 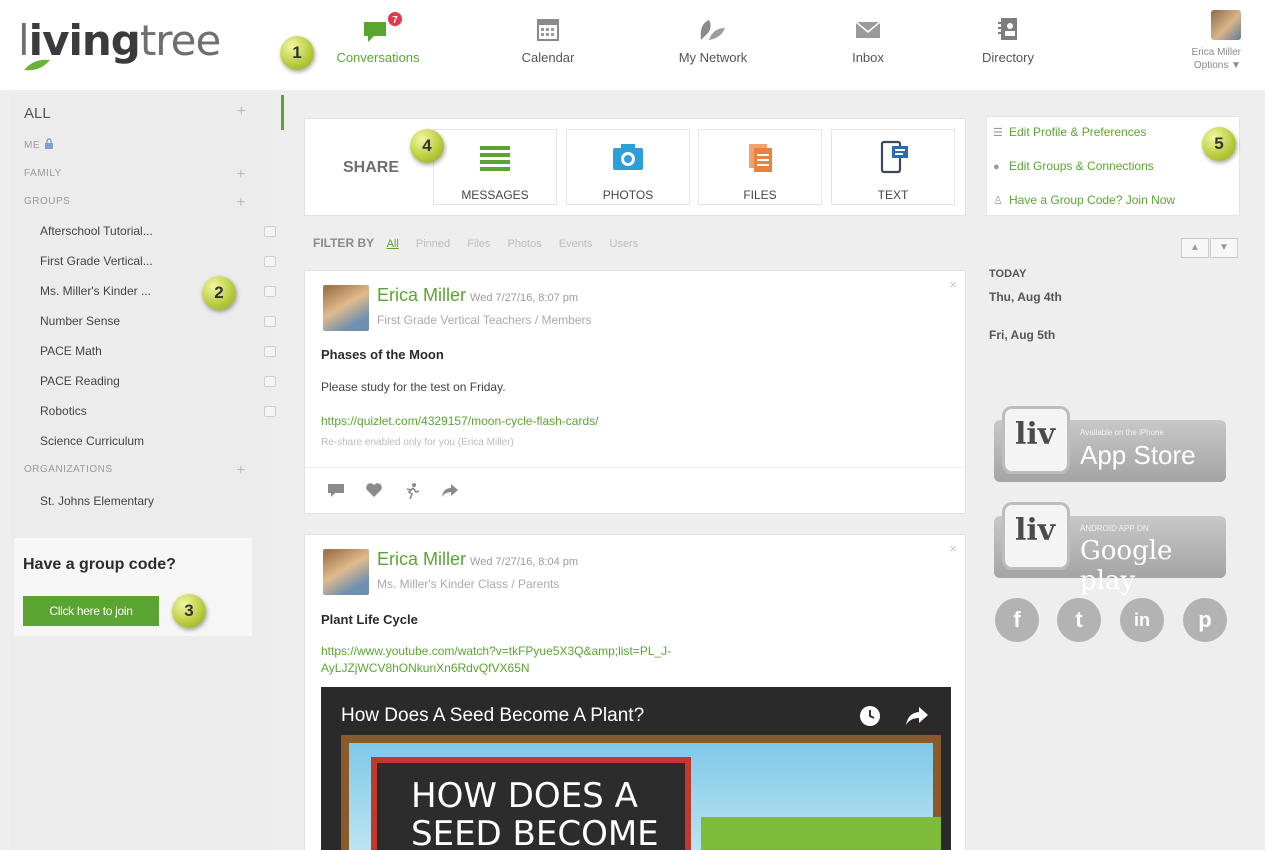 I want to click on group-label: PACE Math, so click(x=71, y=351).